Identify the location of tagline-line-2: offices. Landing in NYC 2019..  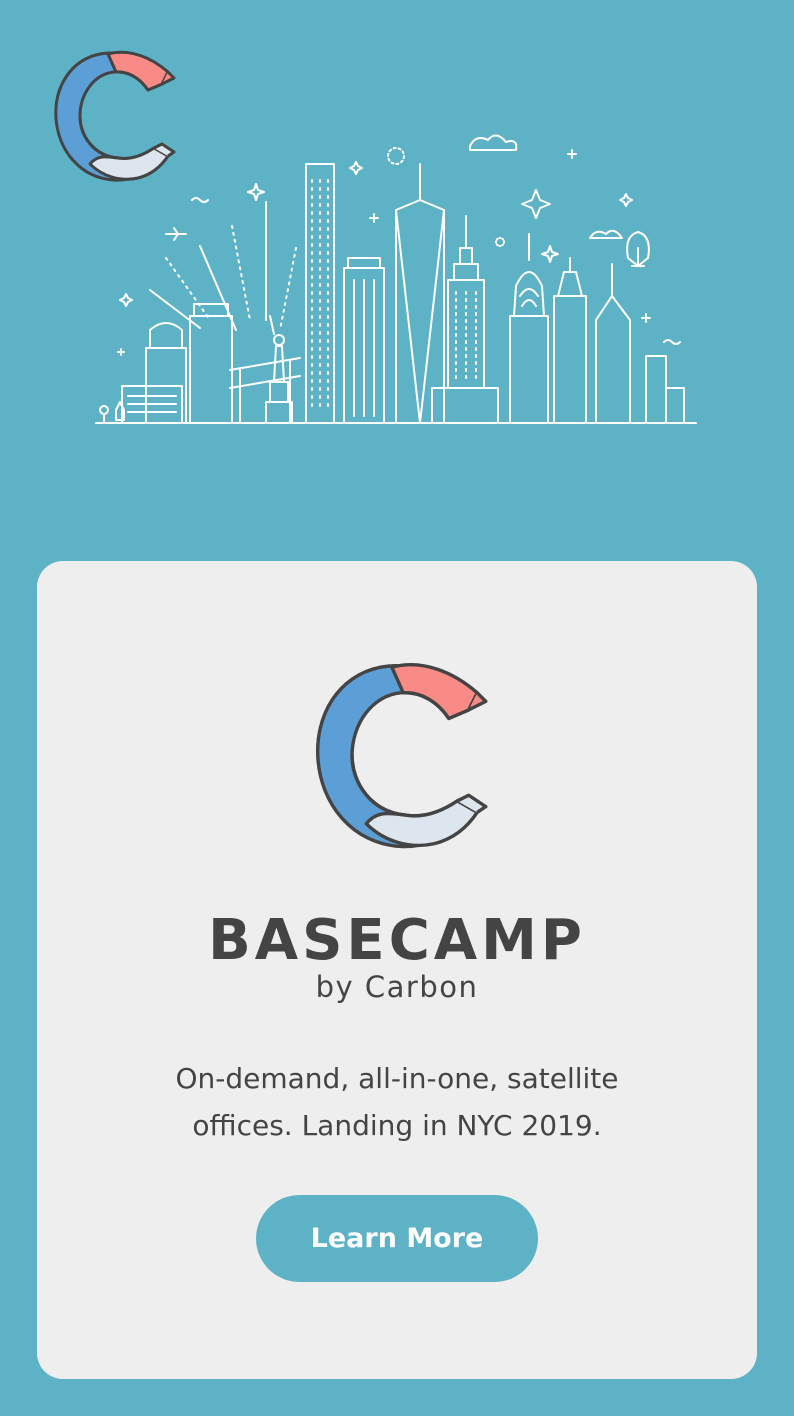
(397, 1125).